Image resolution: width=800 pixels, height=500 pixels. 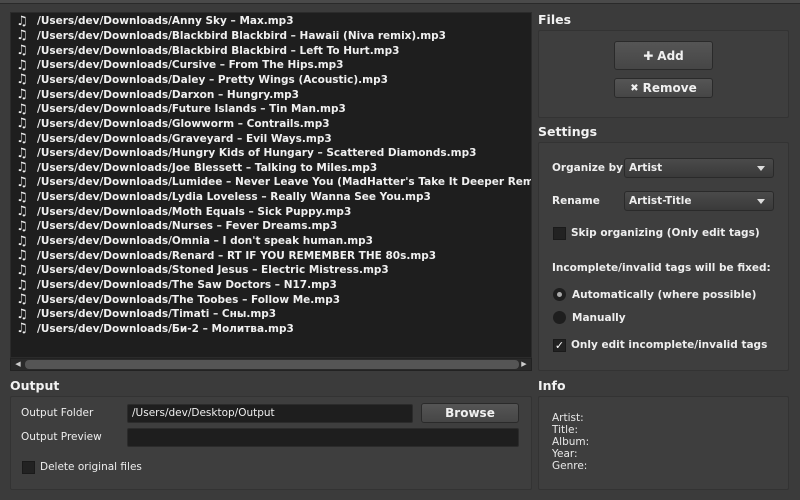 I want to click on info-fields: Artist: Title: Album: Year: Genre:, so click(x=570, y=442).